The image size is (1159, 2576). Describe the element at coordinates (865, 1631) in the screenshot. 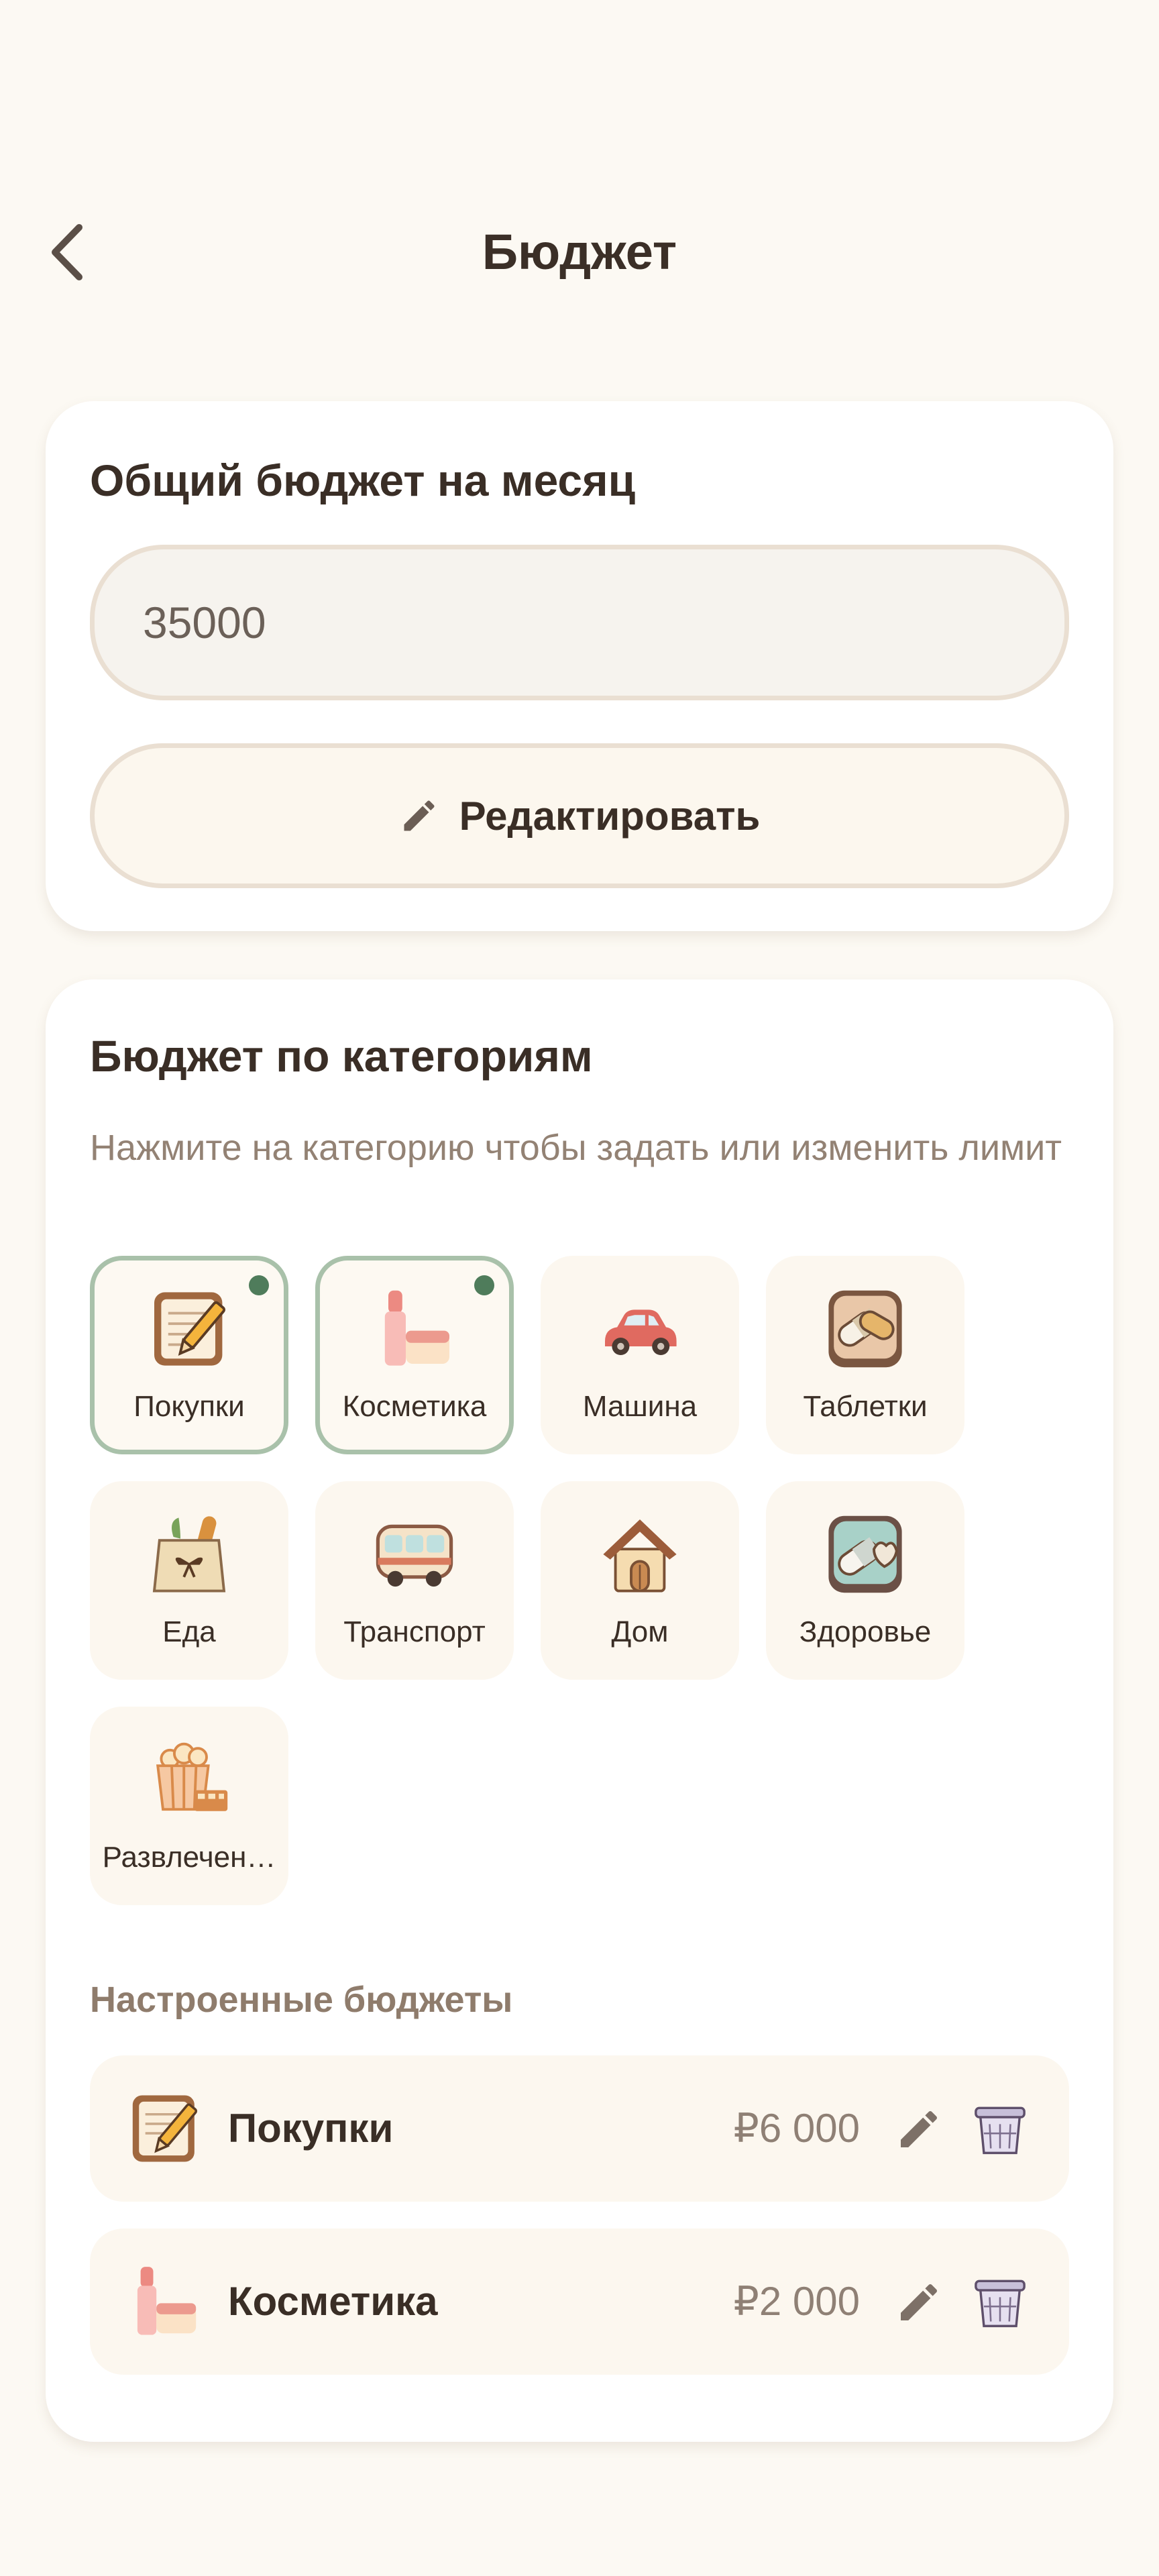

I see `category-label: Здоровье` at that location.